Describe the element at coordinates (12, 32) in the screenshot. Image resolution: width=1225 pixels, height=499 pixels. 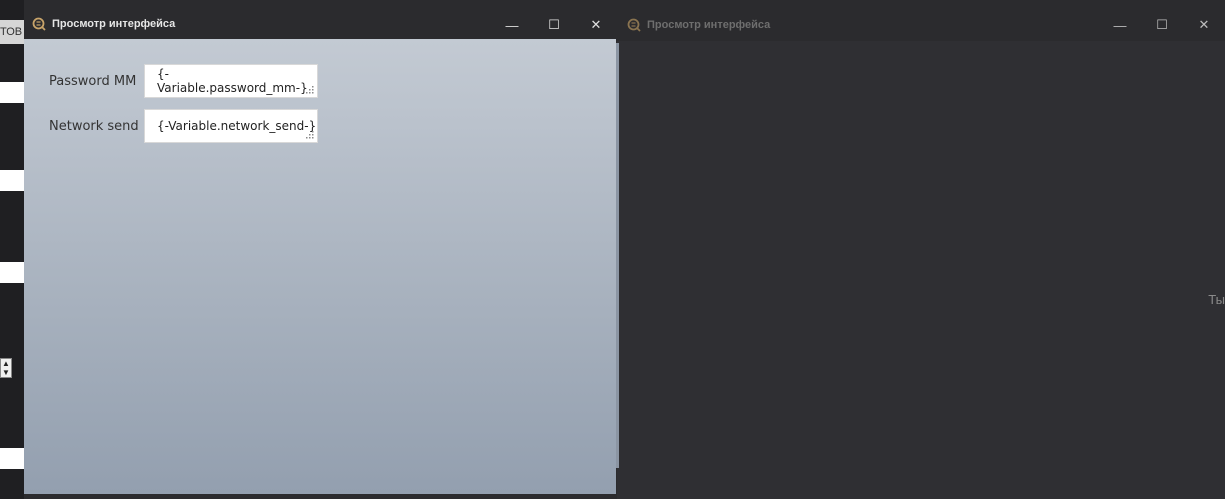
I see `background-app-label: ТОВ` at that location.